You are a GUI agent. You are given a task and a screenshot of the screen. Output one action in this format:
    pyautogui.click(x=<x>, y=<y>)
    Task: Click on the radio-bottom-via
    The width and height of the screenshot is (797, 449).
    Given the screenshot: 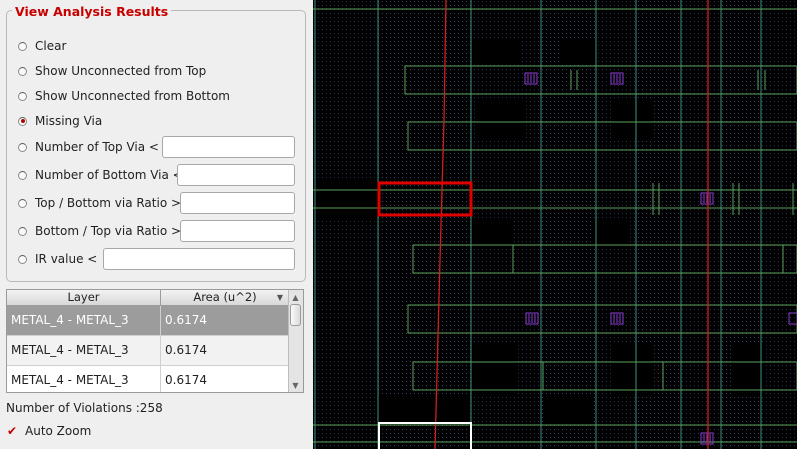 What is the action you would take?
    pyautogui.click(x=22, y=175)
    